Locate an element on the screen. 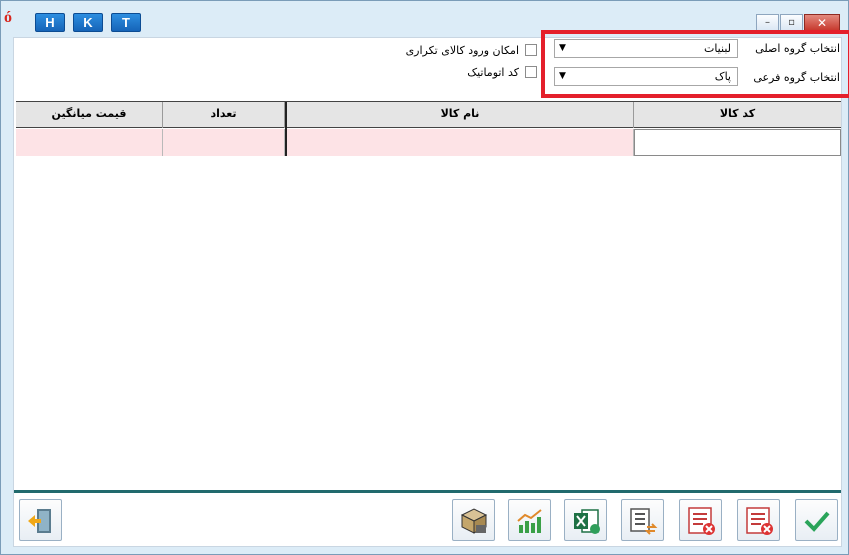  k-button: K is located at coordinates (88, 22).